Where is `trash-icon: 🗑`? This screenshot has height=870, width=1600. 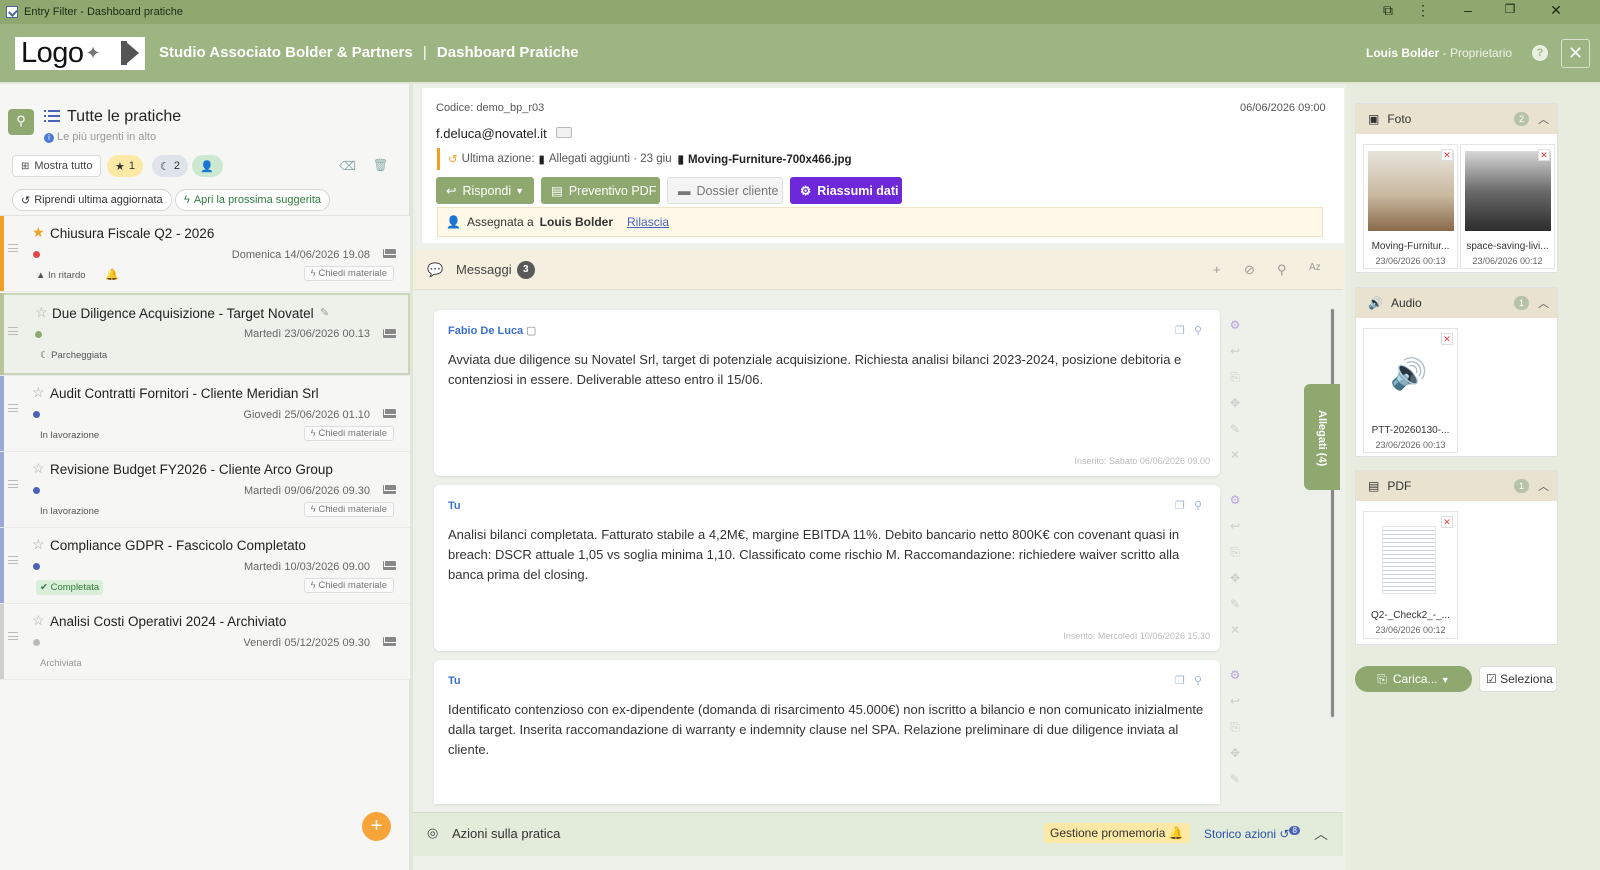
trash-icon: 🗑 is located at coordinates (380, 165).